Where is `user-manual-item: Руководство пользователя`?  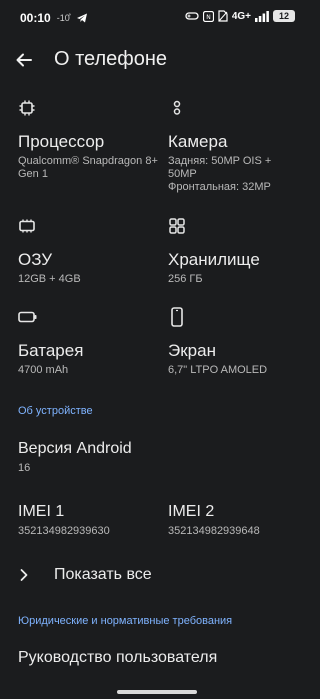 user-manual-item: Руководство пользователя is located at coordinates (117, 658).